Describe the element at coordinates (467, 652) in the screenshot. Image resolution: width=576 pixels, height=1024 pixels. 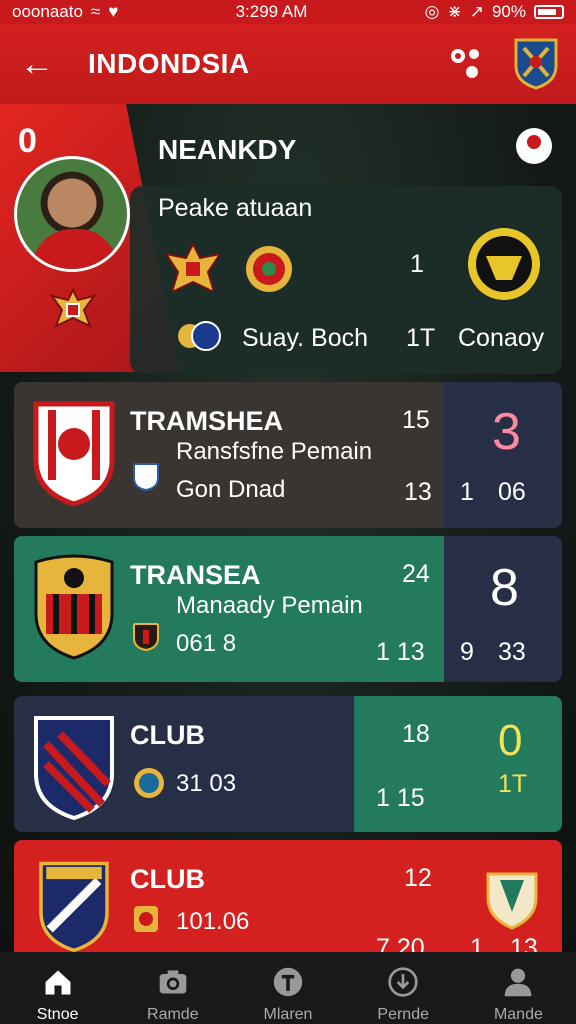
I see `row-side-value: 9` at that location.